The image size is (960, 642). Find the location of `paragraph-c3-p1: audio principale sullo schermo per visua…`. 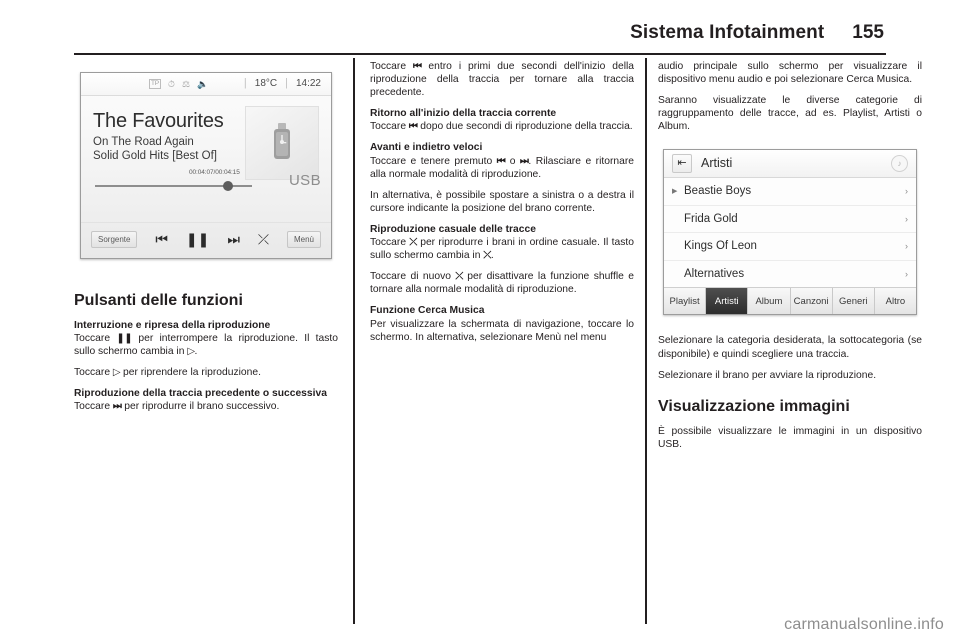

paragraph-c3-p1: audio principale sullo schermo per visua… is located at coordinates (790, 73).